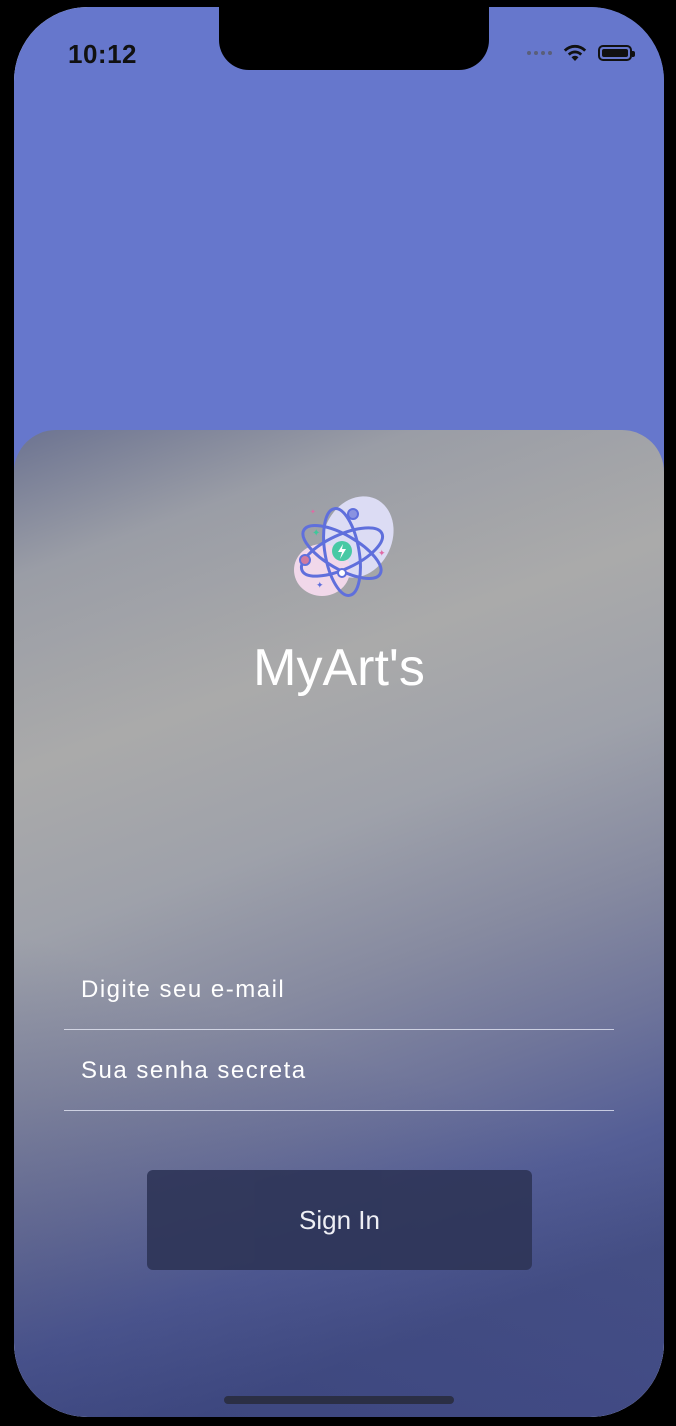 The width and height of the screenshot is (676, 1426). What do you see at coordinates (331, 990) in the screenshot?
I see `email-input` at bounding box center [331, 990].